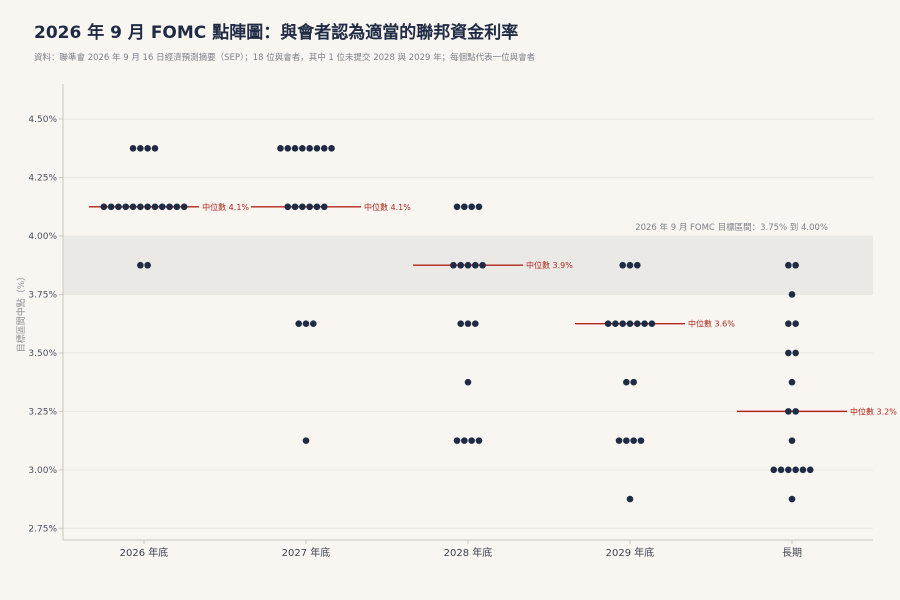 The height and width of the screenshot is (600, 900). Describe the element at coordinates (42, 471) in the screenshot. I see `y-tick-label: 3.00%` at that location.